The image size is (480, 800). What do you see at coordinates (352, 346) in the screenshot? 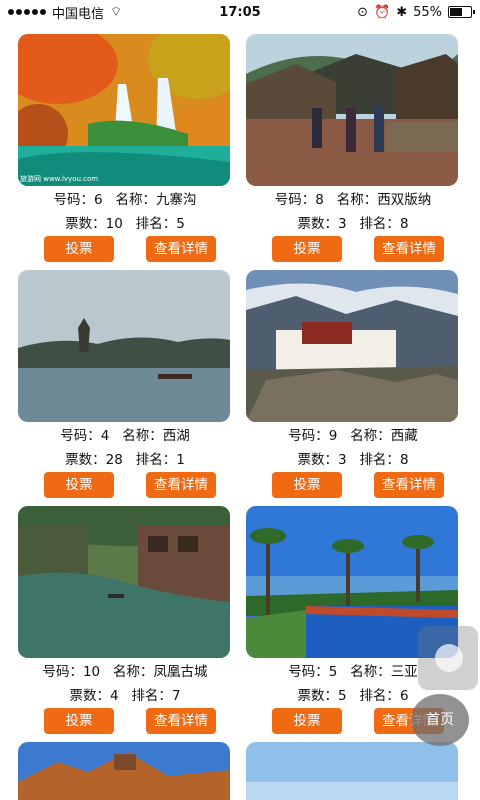
I see `attraction-photo-xizang` at bounding box center [352, 346].